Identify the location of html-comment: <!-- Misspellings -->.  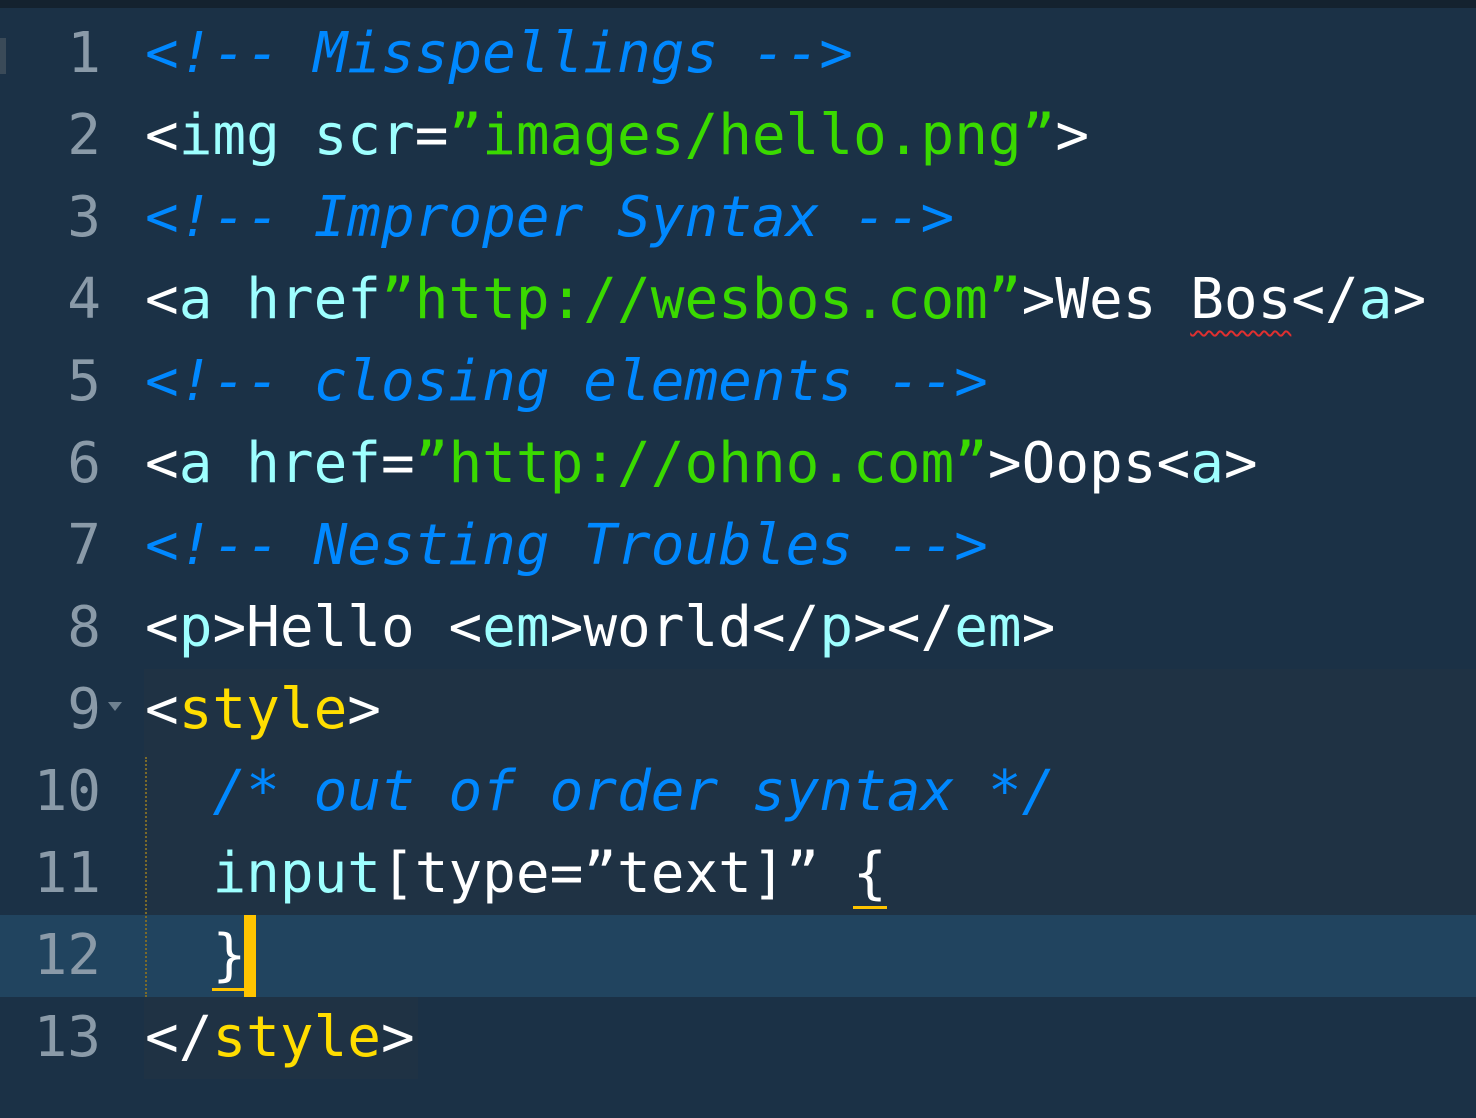
(499, 53).